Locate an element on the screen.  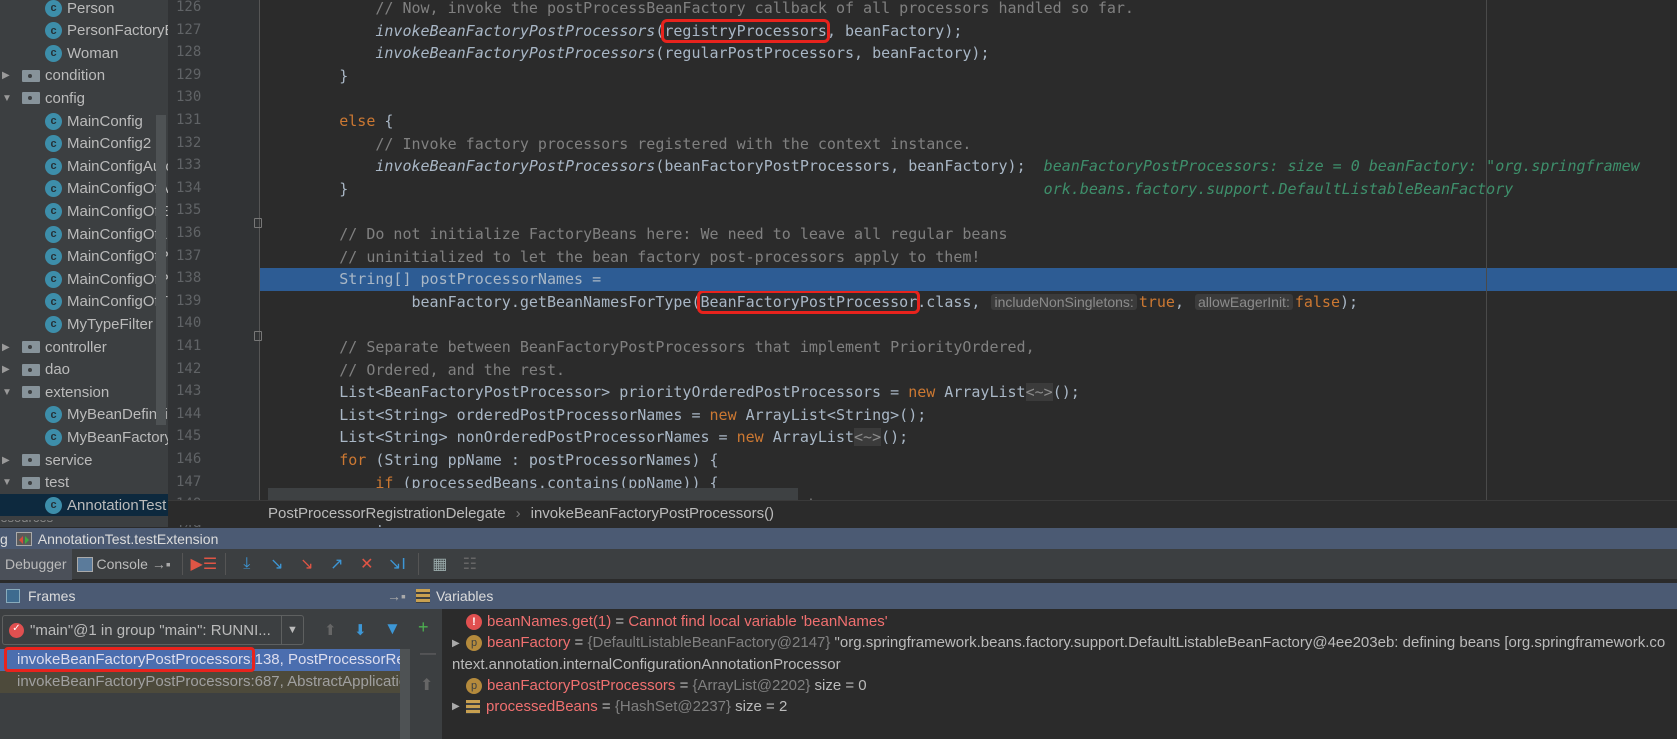
tree-item-mainconfigoftx: c MainConfigOfTx is located at coordinates (84, 302).